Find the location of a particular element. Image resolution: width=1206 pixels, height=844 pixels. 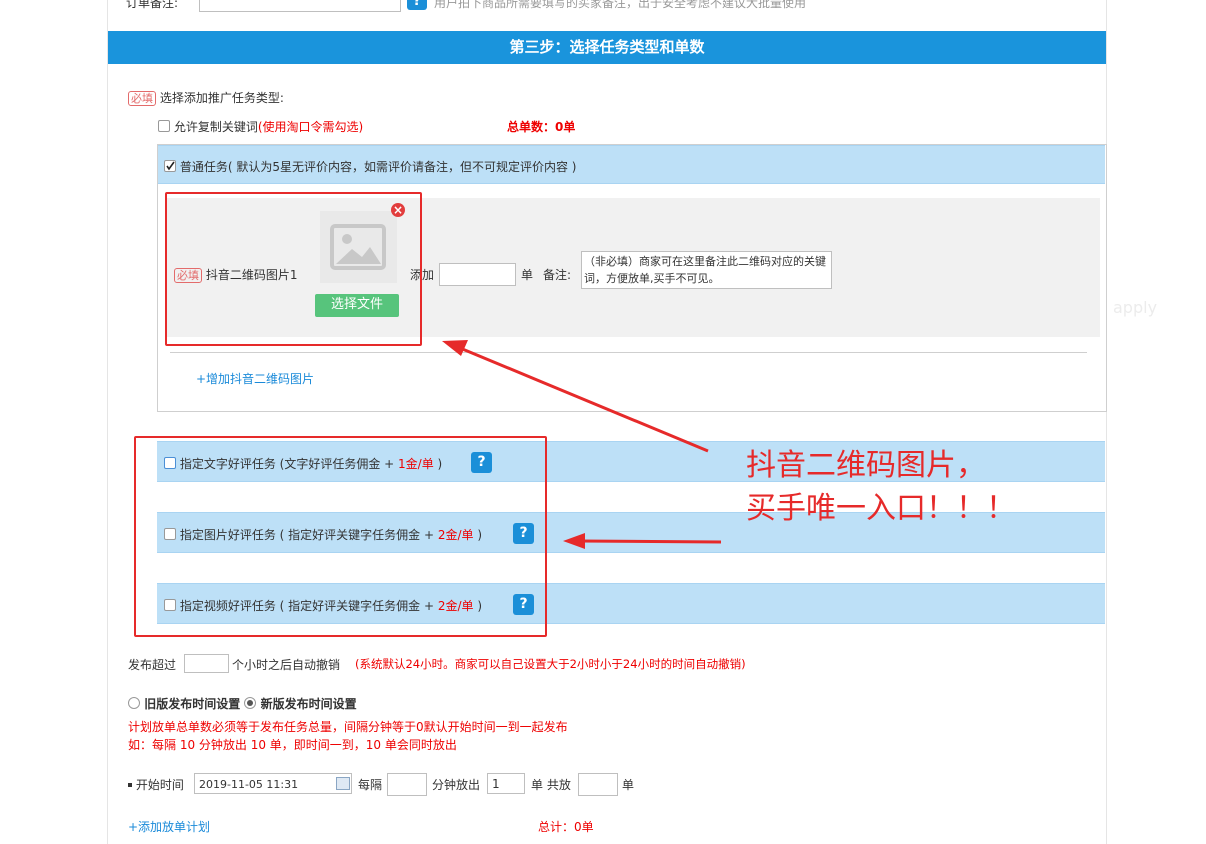

total-release-input is located at coordinates (598, 784).